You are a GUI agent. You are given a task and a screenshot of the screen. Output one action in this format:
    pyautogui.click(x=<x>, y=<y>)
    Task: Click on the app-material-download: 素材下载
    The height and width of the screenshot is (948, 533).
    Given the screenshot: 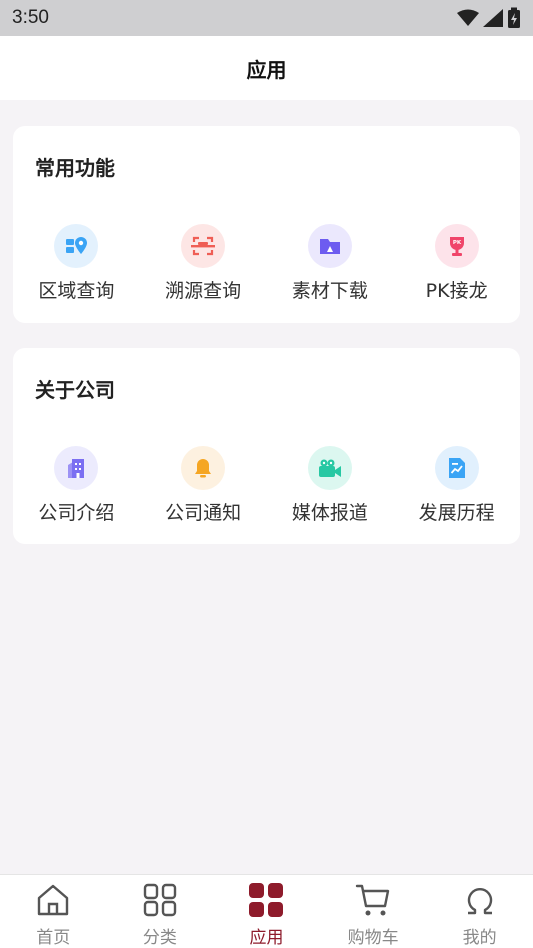 What is the action you would take?
    pyautogui.click(x=330, y=263)
    